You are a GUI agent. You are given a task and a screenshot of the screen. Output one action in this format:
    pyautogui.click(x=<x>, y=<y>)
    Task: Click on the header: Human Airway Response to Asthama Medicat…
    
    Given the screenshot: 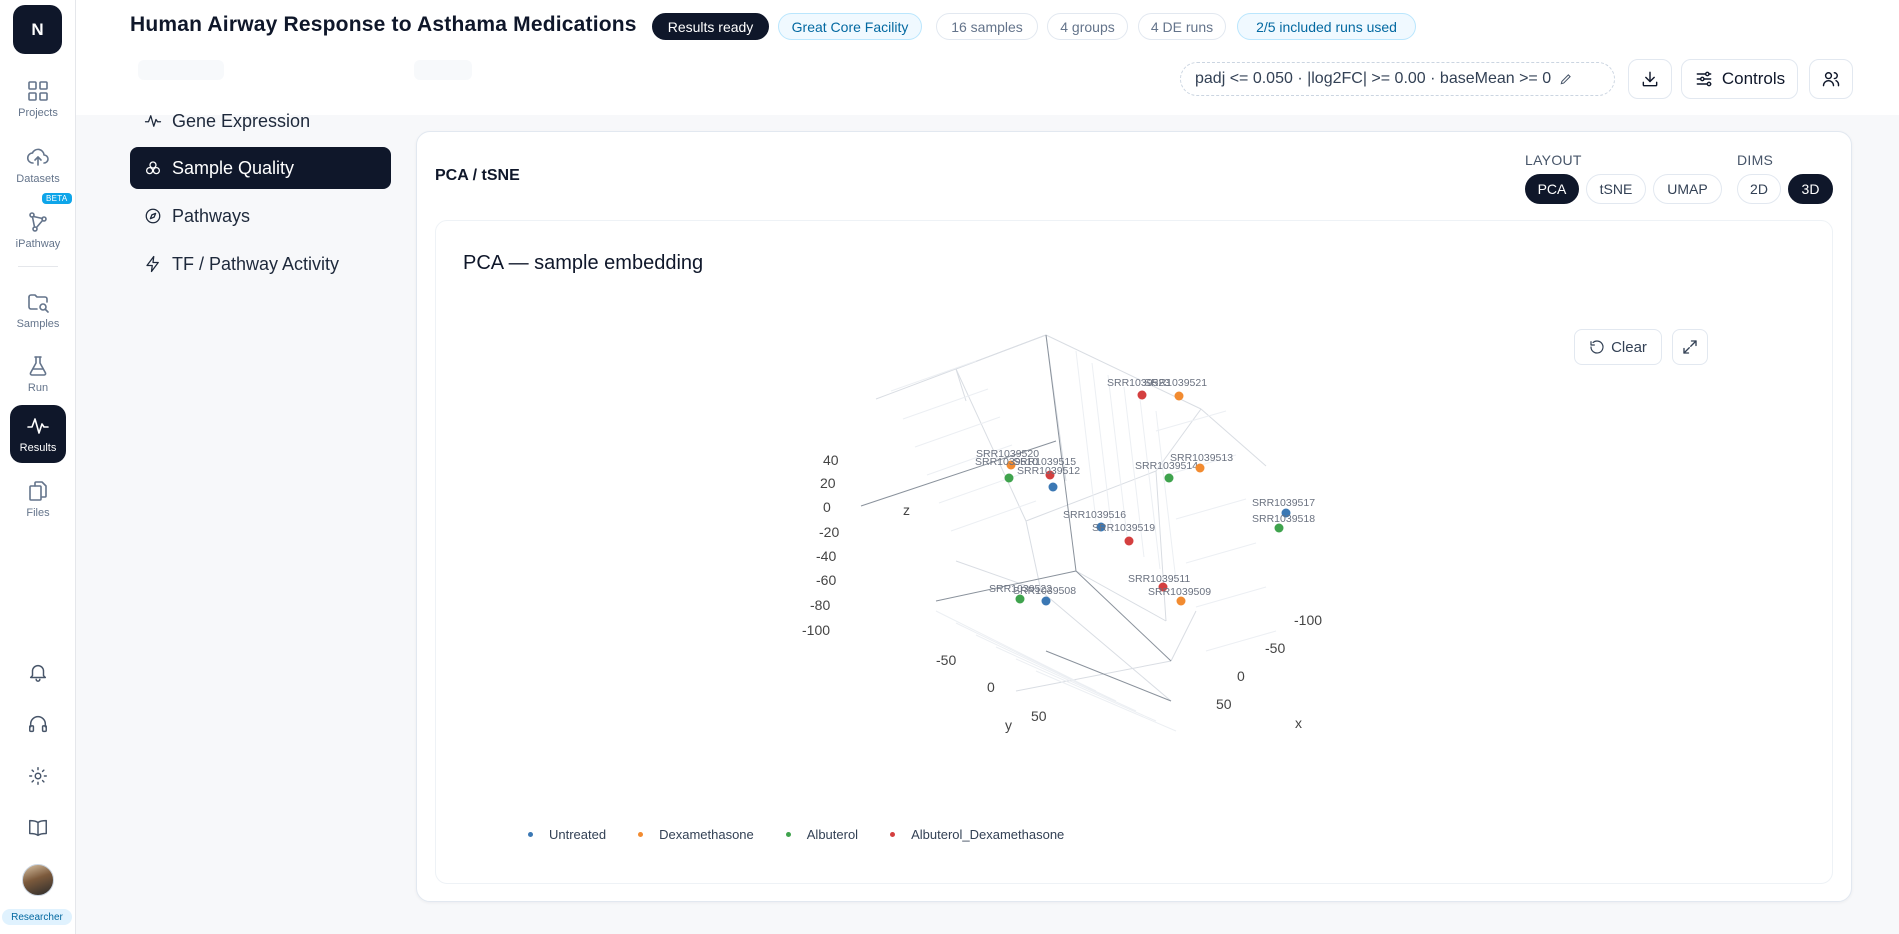 What is the action you would take?
    pyautogui.click(x=987, y=57)
    